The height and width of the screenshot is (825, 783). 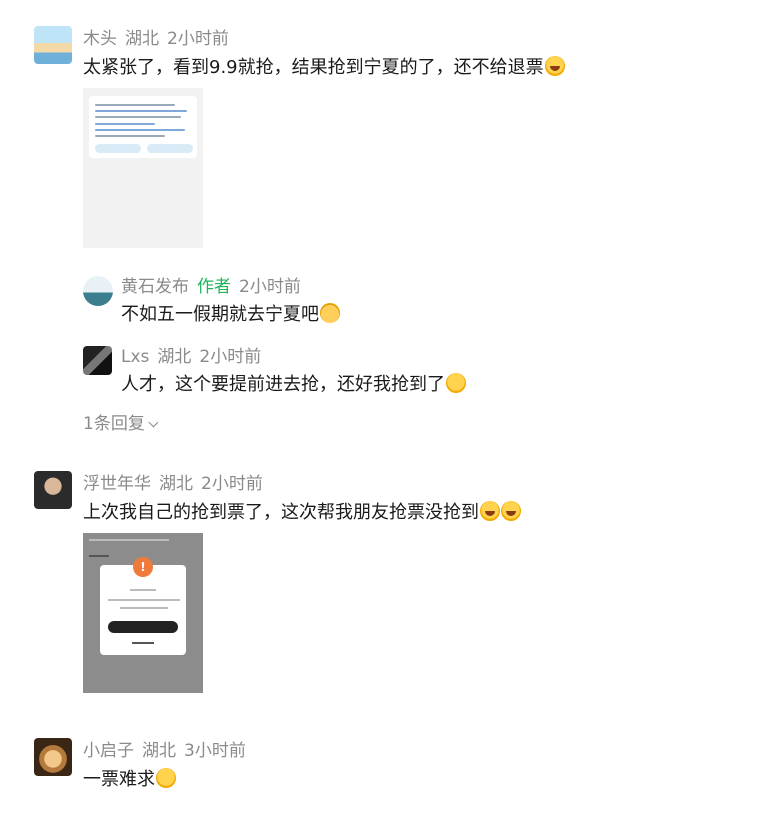 I want to click on comment-meta: 浮世年华 湖北 2小时前, so click(x=177, y=484).